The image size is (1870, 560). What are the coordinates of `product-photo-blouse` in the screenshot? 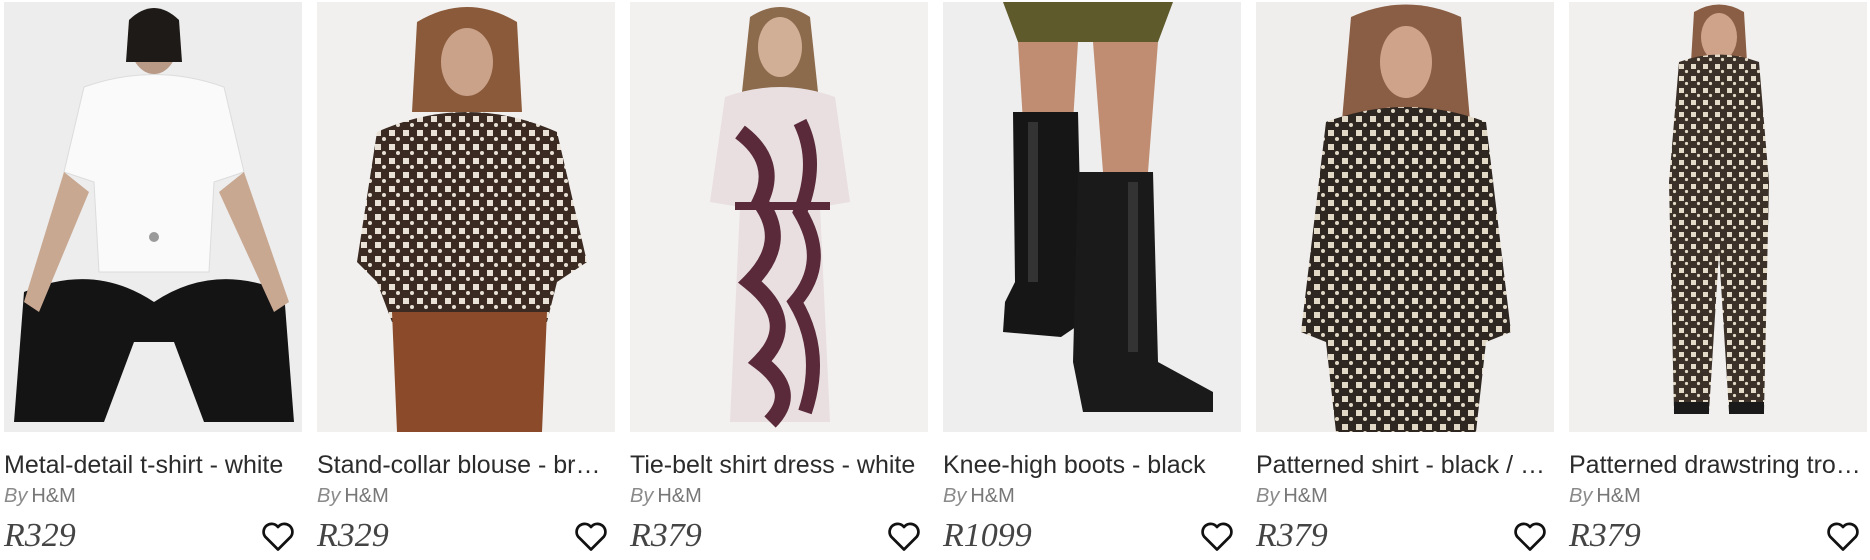 It's located at (466, 217).